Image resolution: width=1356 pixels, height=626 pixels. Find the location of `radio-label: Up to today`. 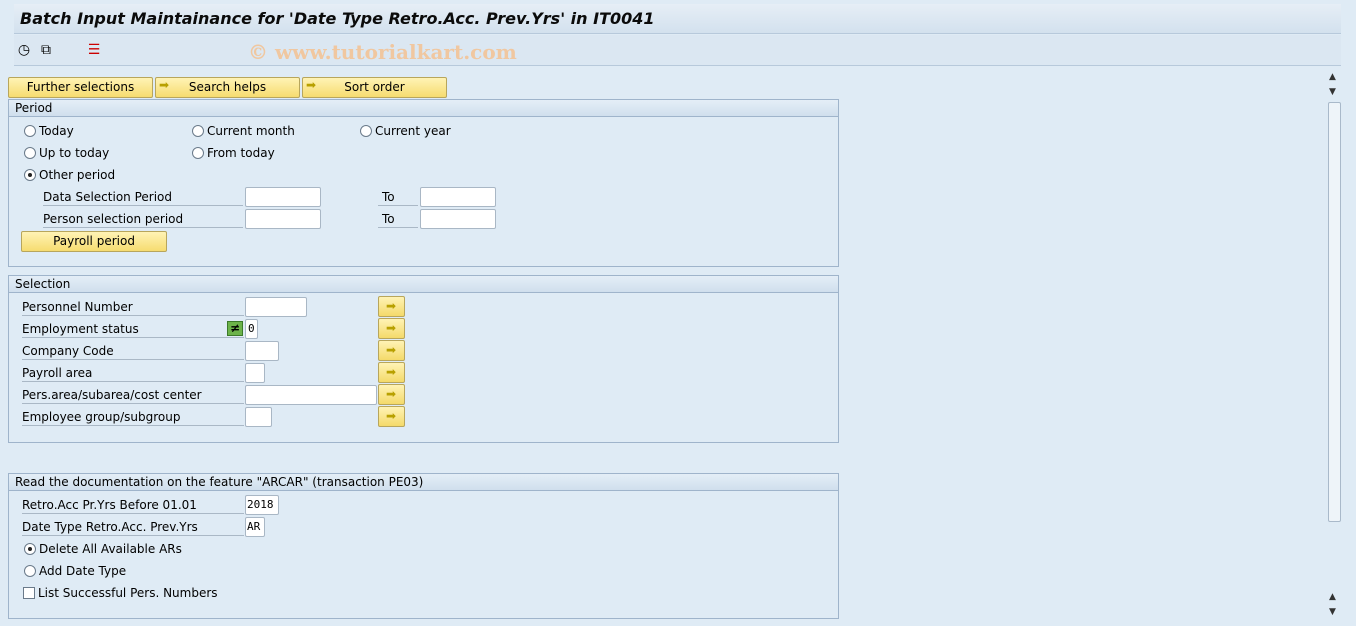

radio-label: Up to today is located at coordinates (74, 153).